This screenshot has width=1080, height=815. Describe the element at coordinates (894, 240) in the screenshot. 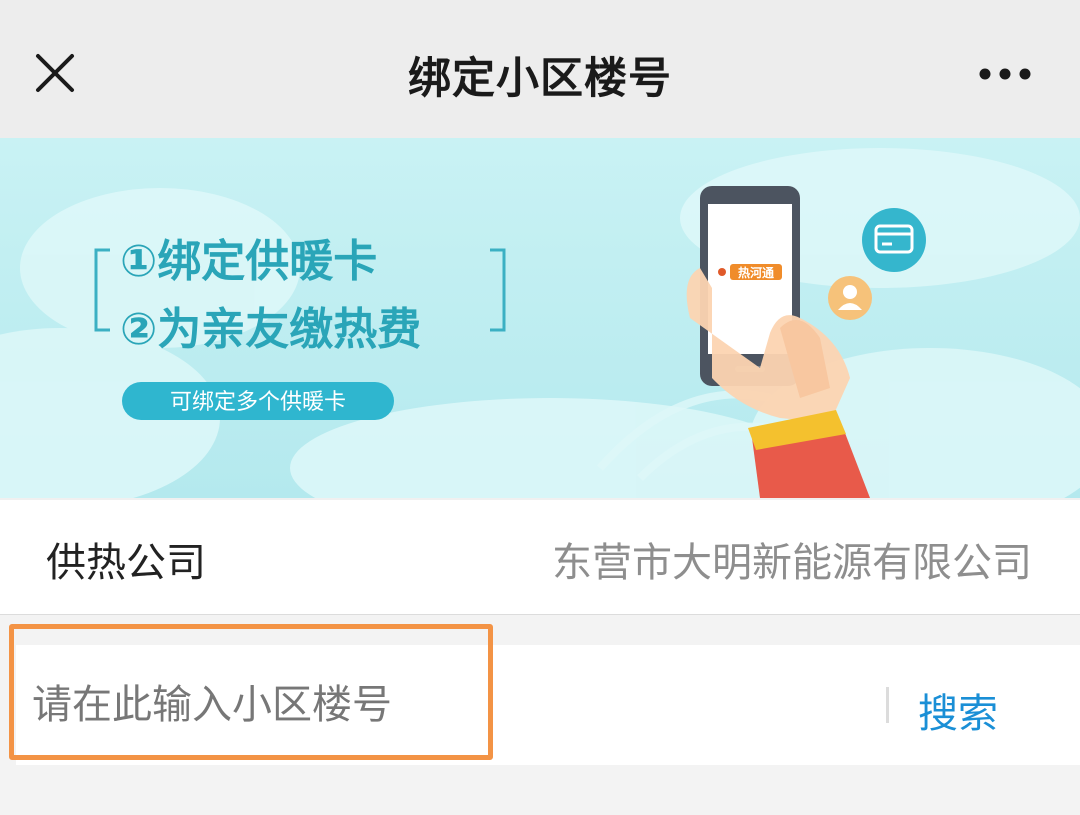

I see `card-icon` at that location.